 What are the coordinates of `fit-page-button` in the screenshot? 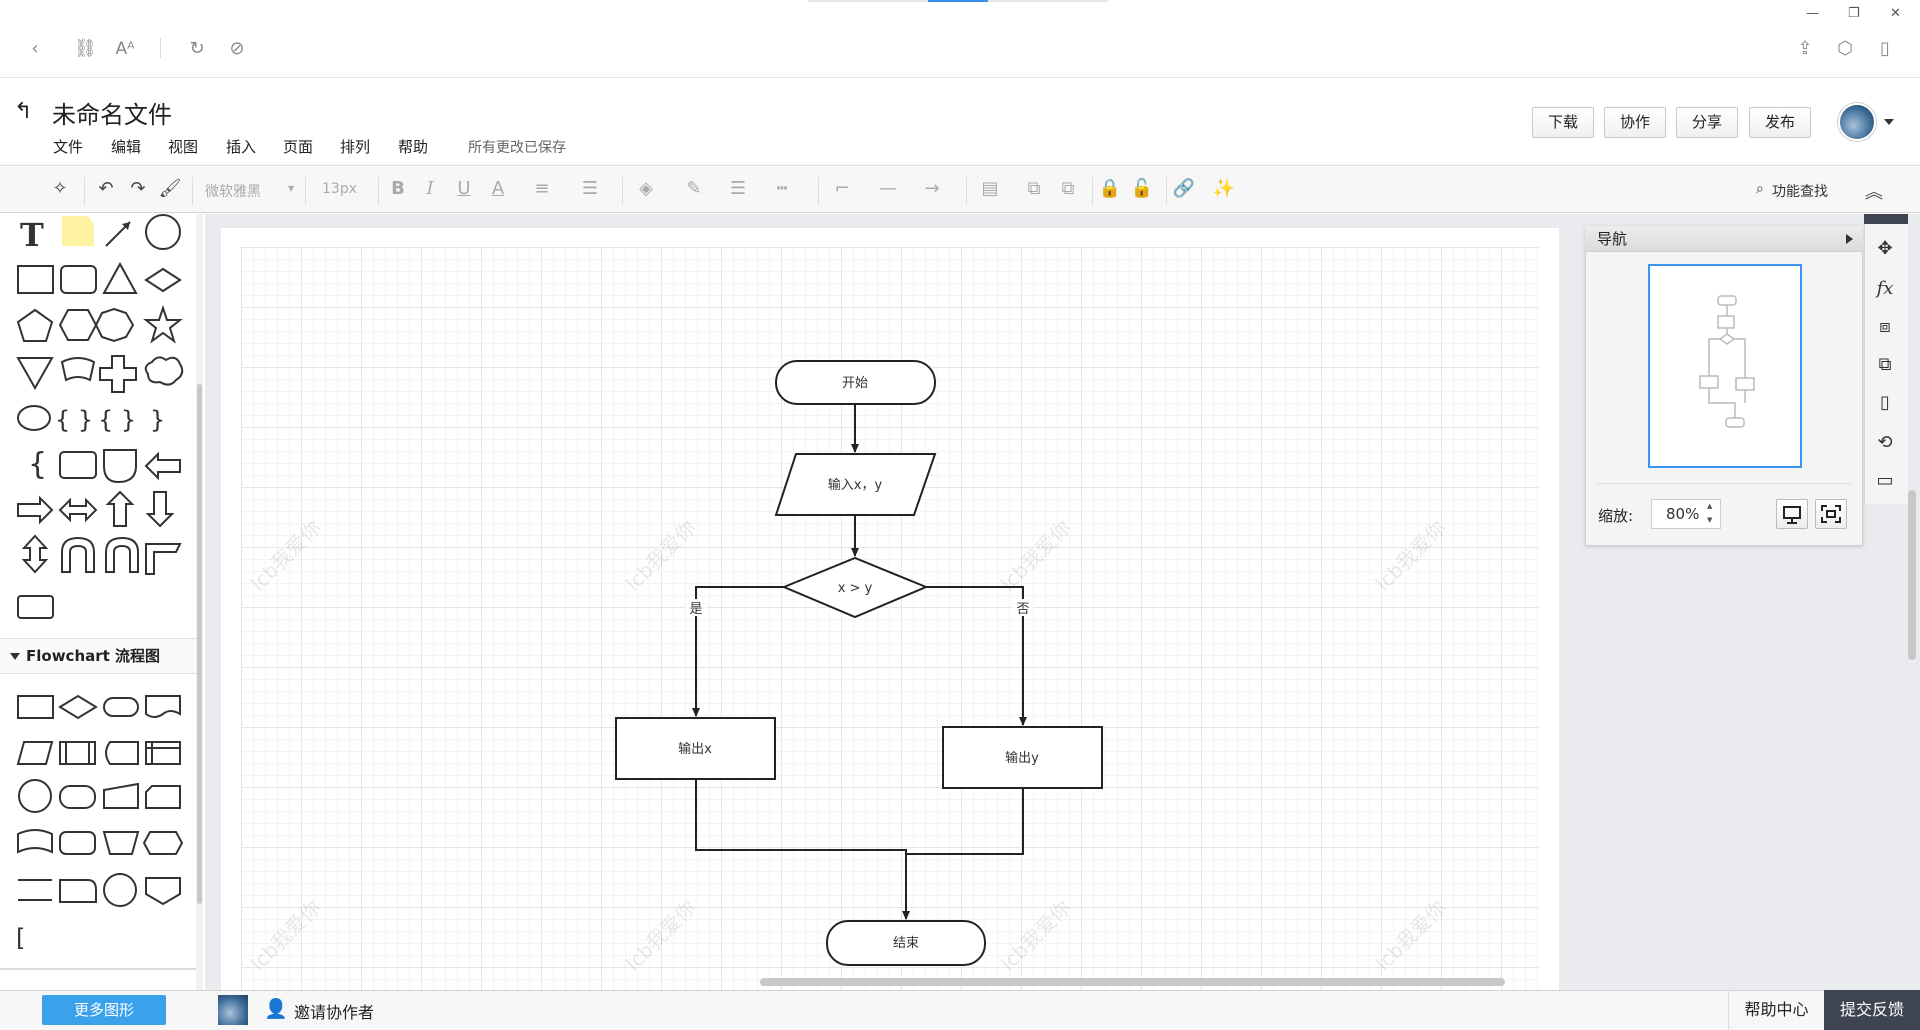 It's located at (1831, 514).